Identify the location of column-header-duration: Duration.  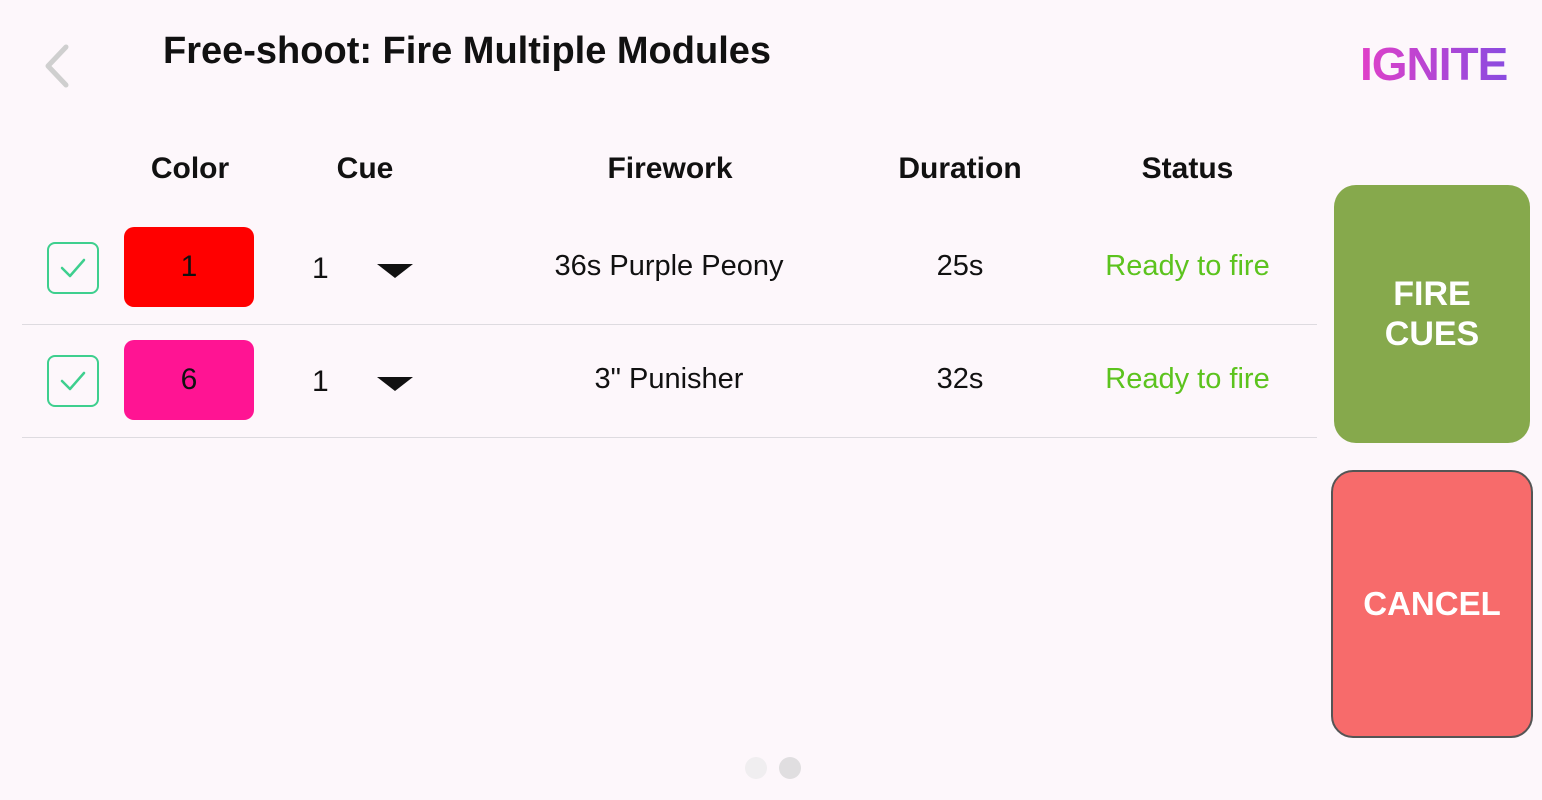
(960, 168).